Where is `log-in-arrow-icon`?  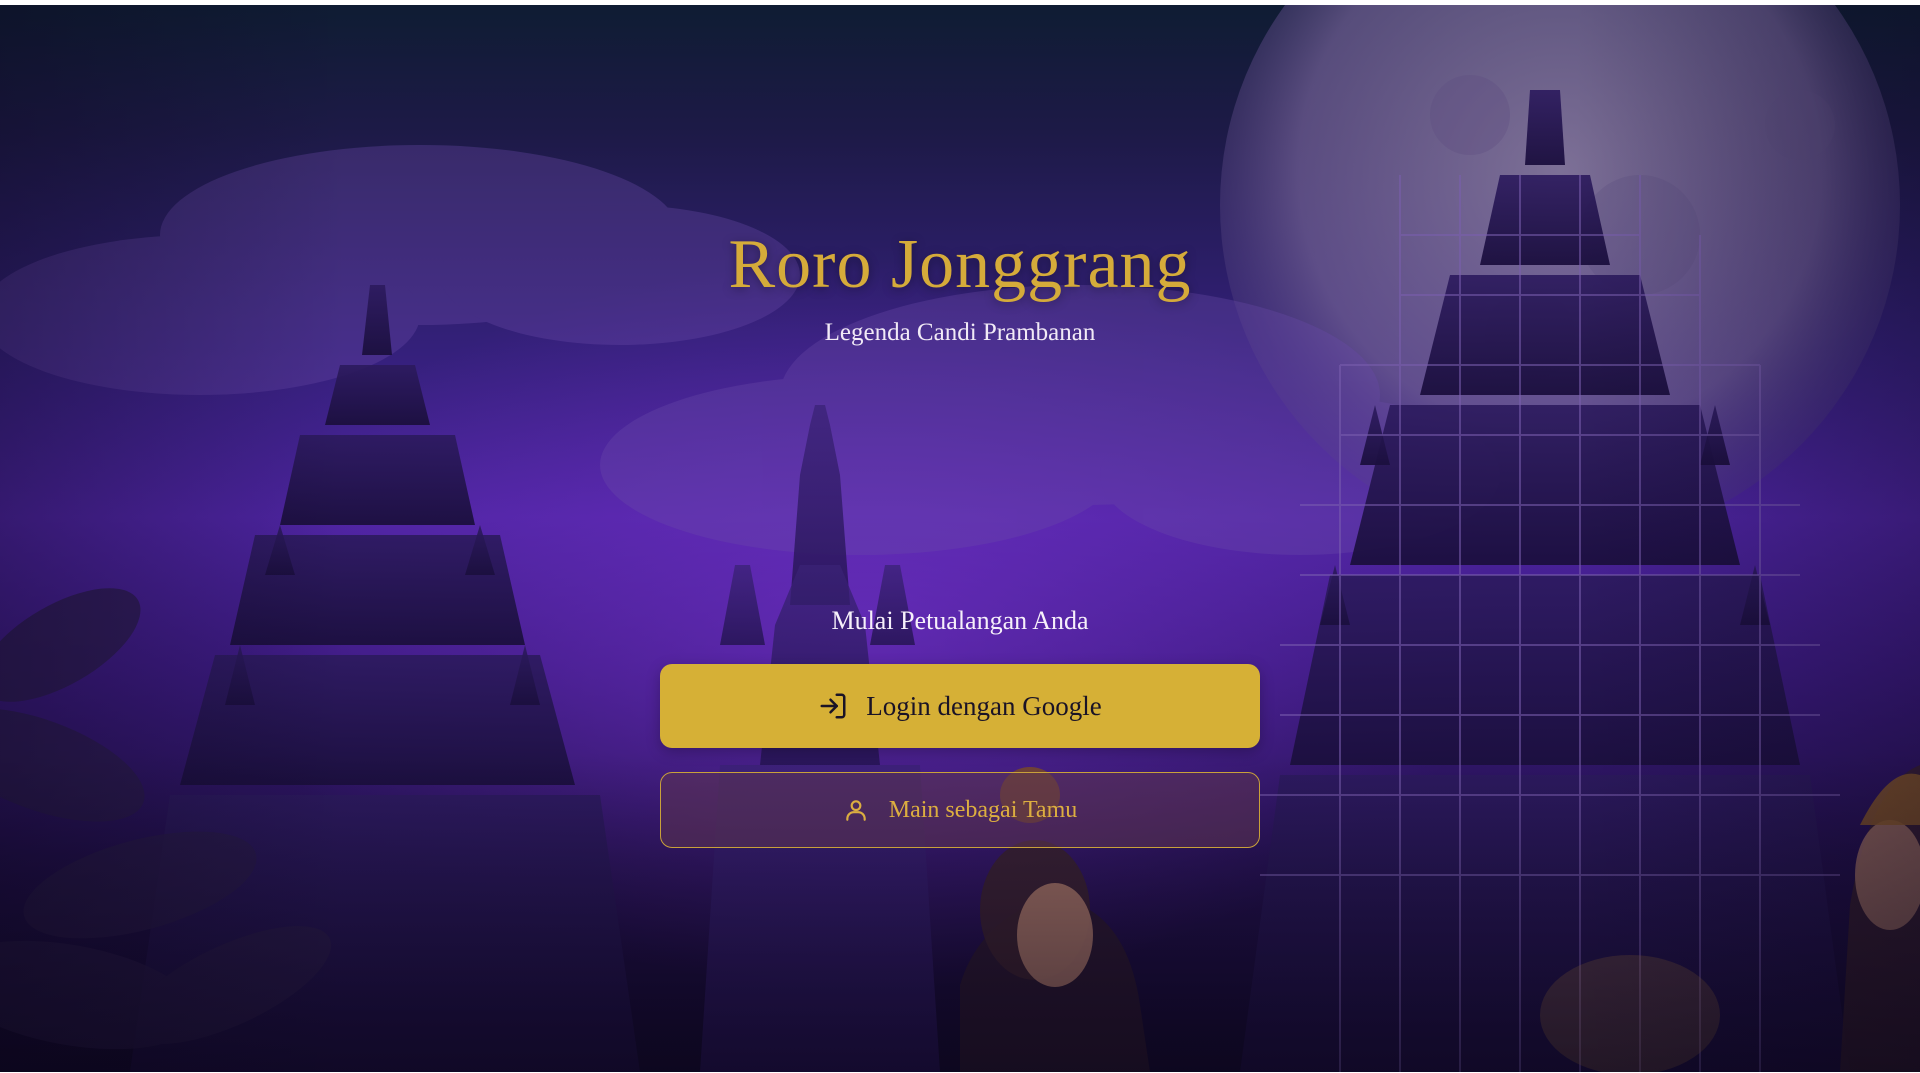 log-in-arrow-icon is located at coordinates (833, 706).